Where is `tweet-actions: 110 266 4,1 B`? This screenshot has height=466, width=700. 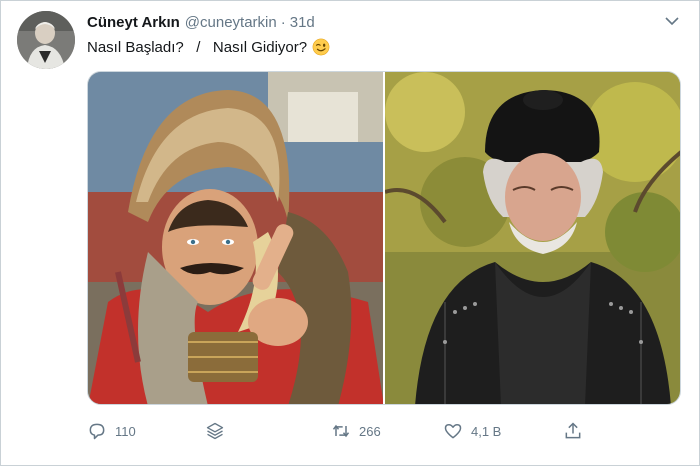 tweet-actions: 110 266 4,1 B is located at coordinates (347, 433).